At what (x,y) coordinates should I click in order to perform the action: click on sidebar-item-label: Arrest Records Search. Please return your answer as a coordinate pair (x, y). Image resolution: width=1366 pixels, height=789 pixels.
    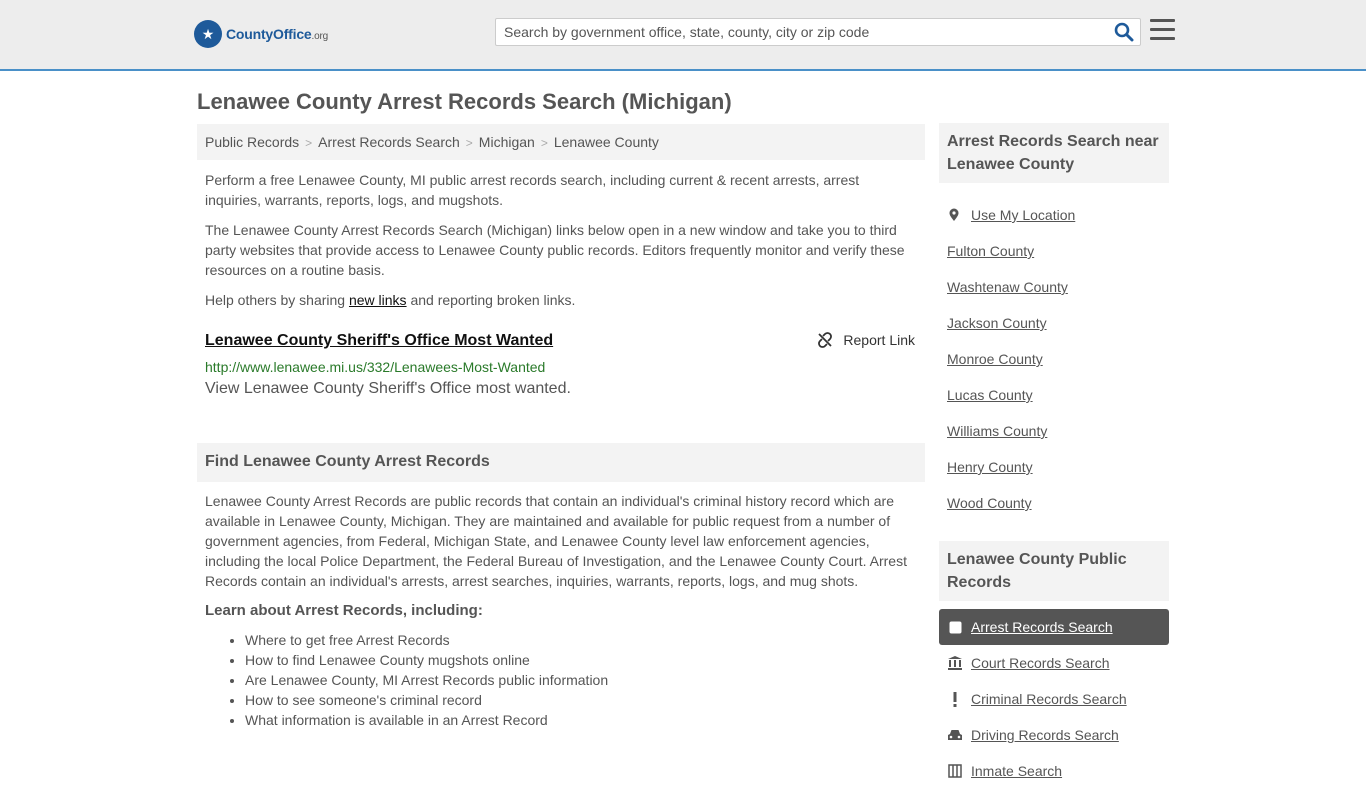
    Looking at the image, I should click on (1042, 627).